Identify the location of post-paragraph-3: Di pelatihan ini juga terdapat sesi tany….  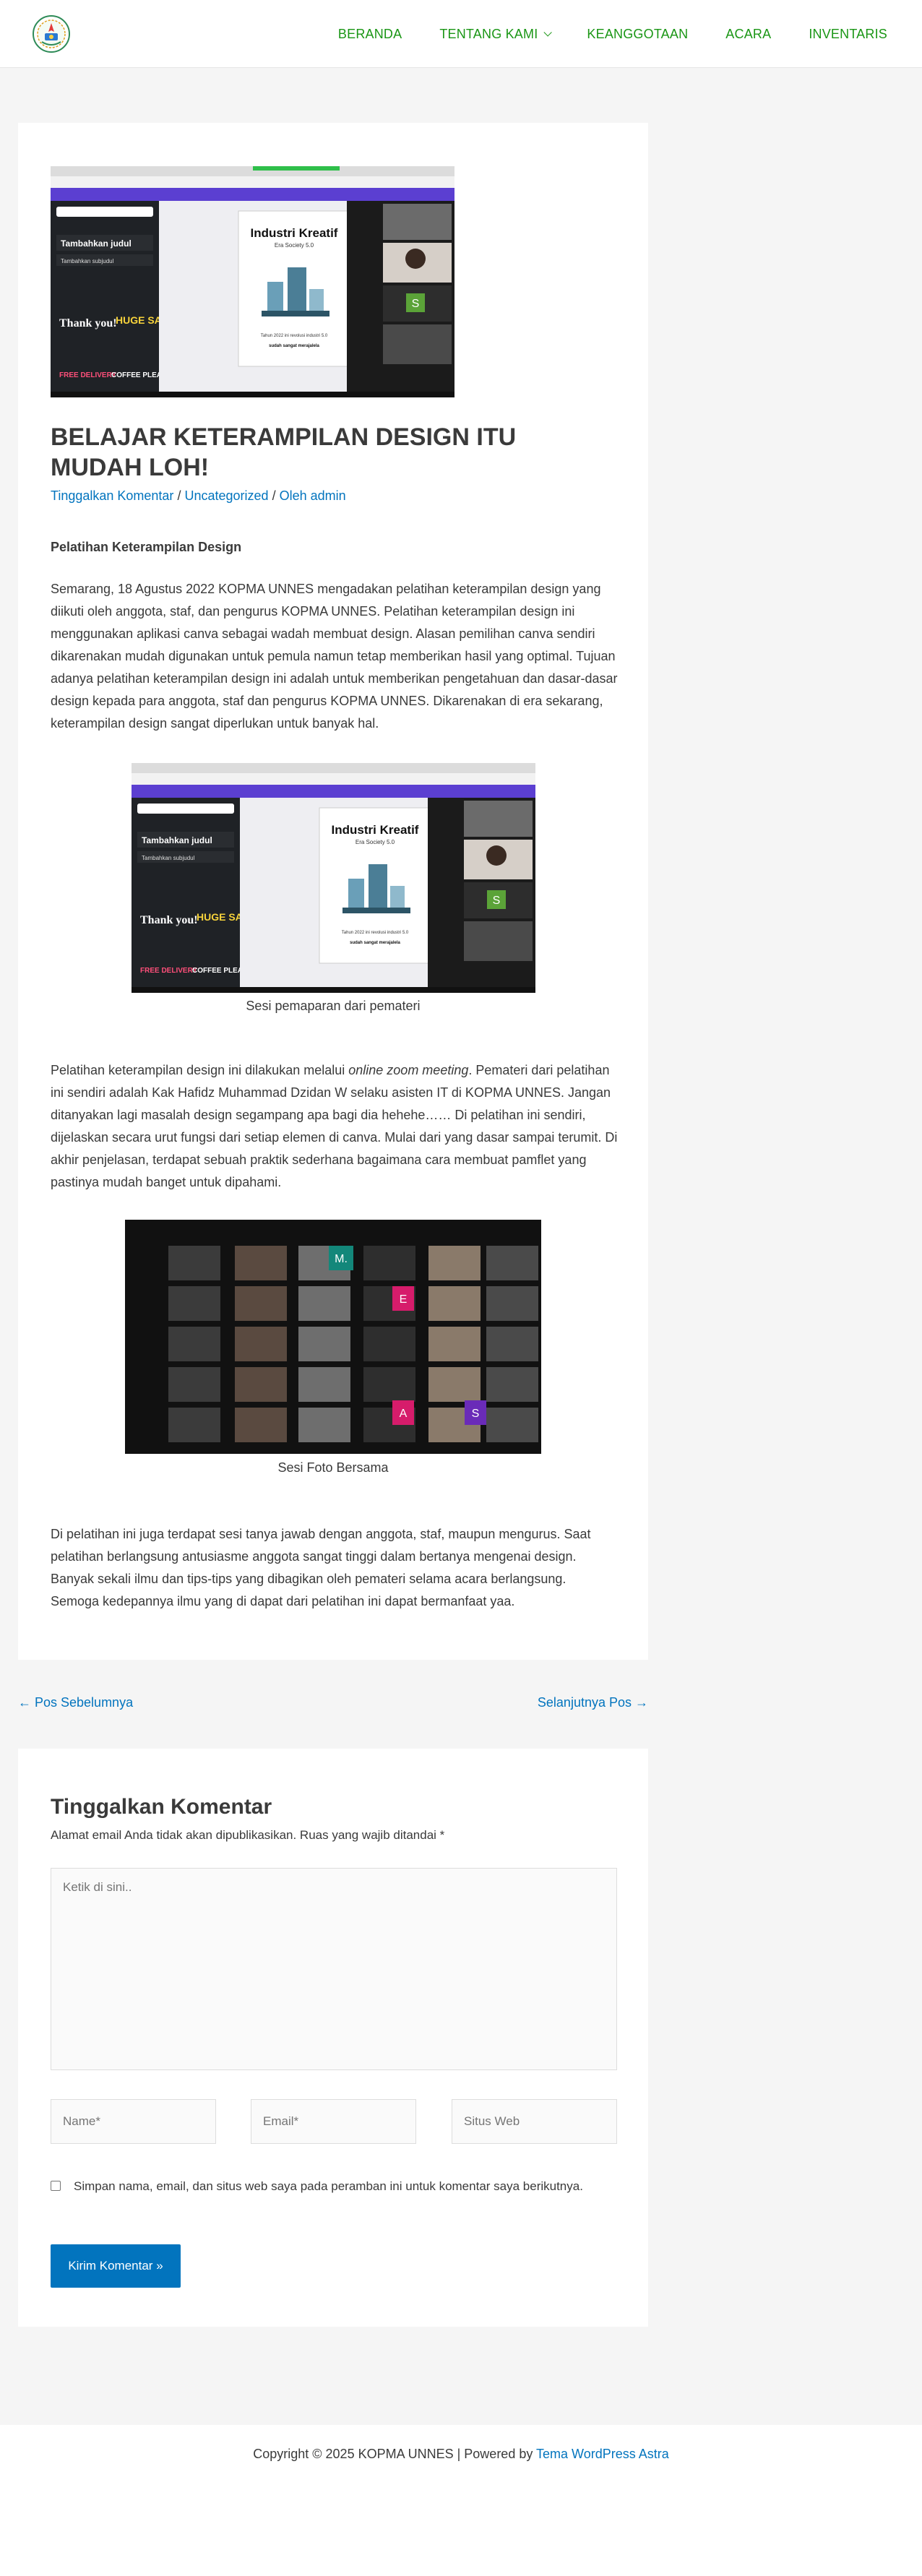
(321, 1567).